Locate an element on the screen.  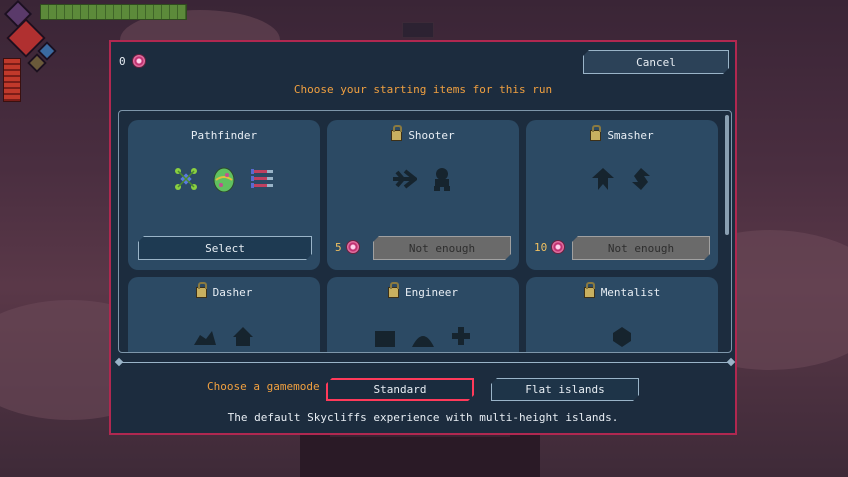
house-icon is located at coordinates (243, 336).